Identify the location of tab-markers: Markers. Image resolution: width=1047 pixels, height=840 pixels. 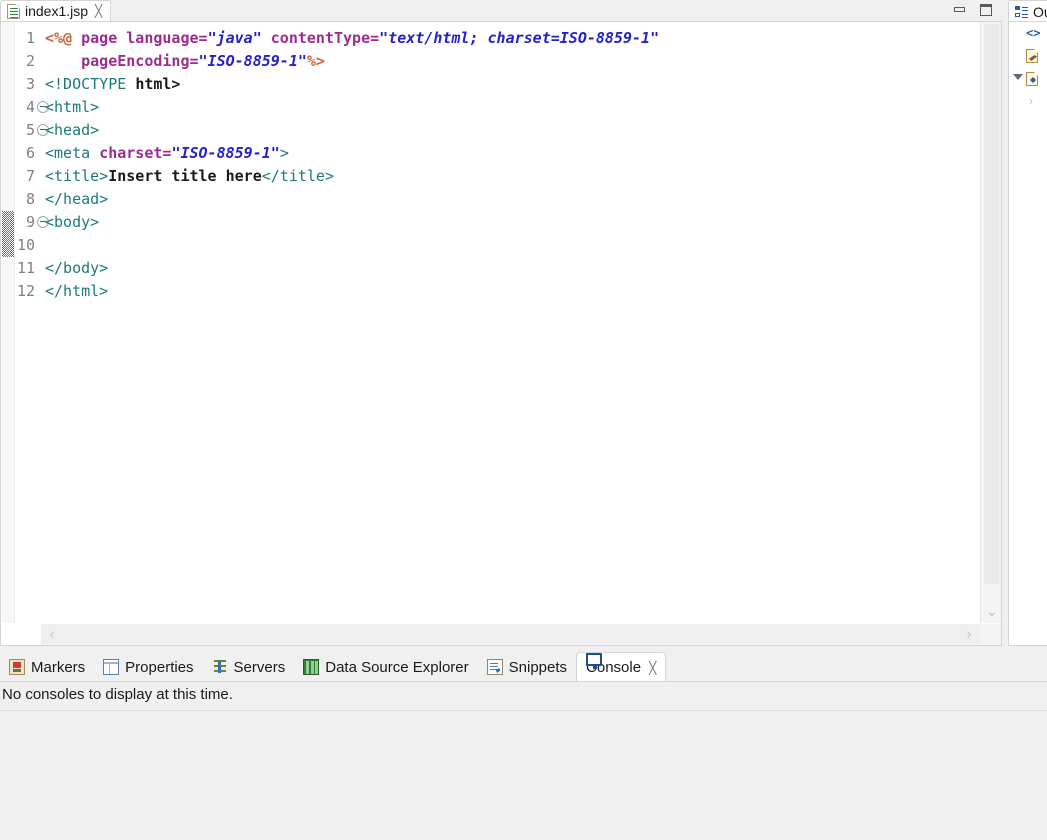
(47, 667).